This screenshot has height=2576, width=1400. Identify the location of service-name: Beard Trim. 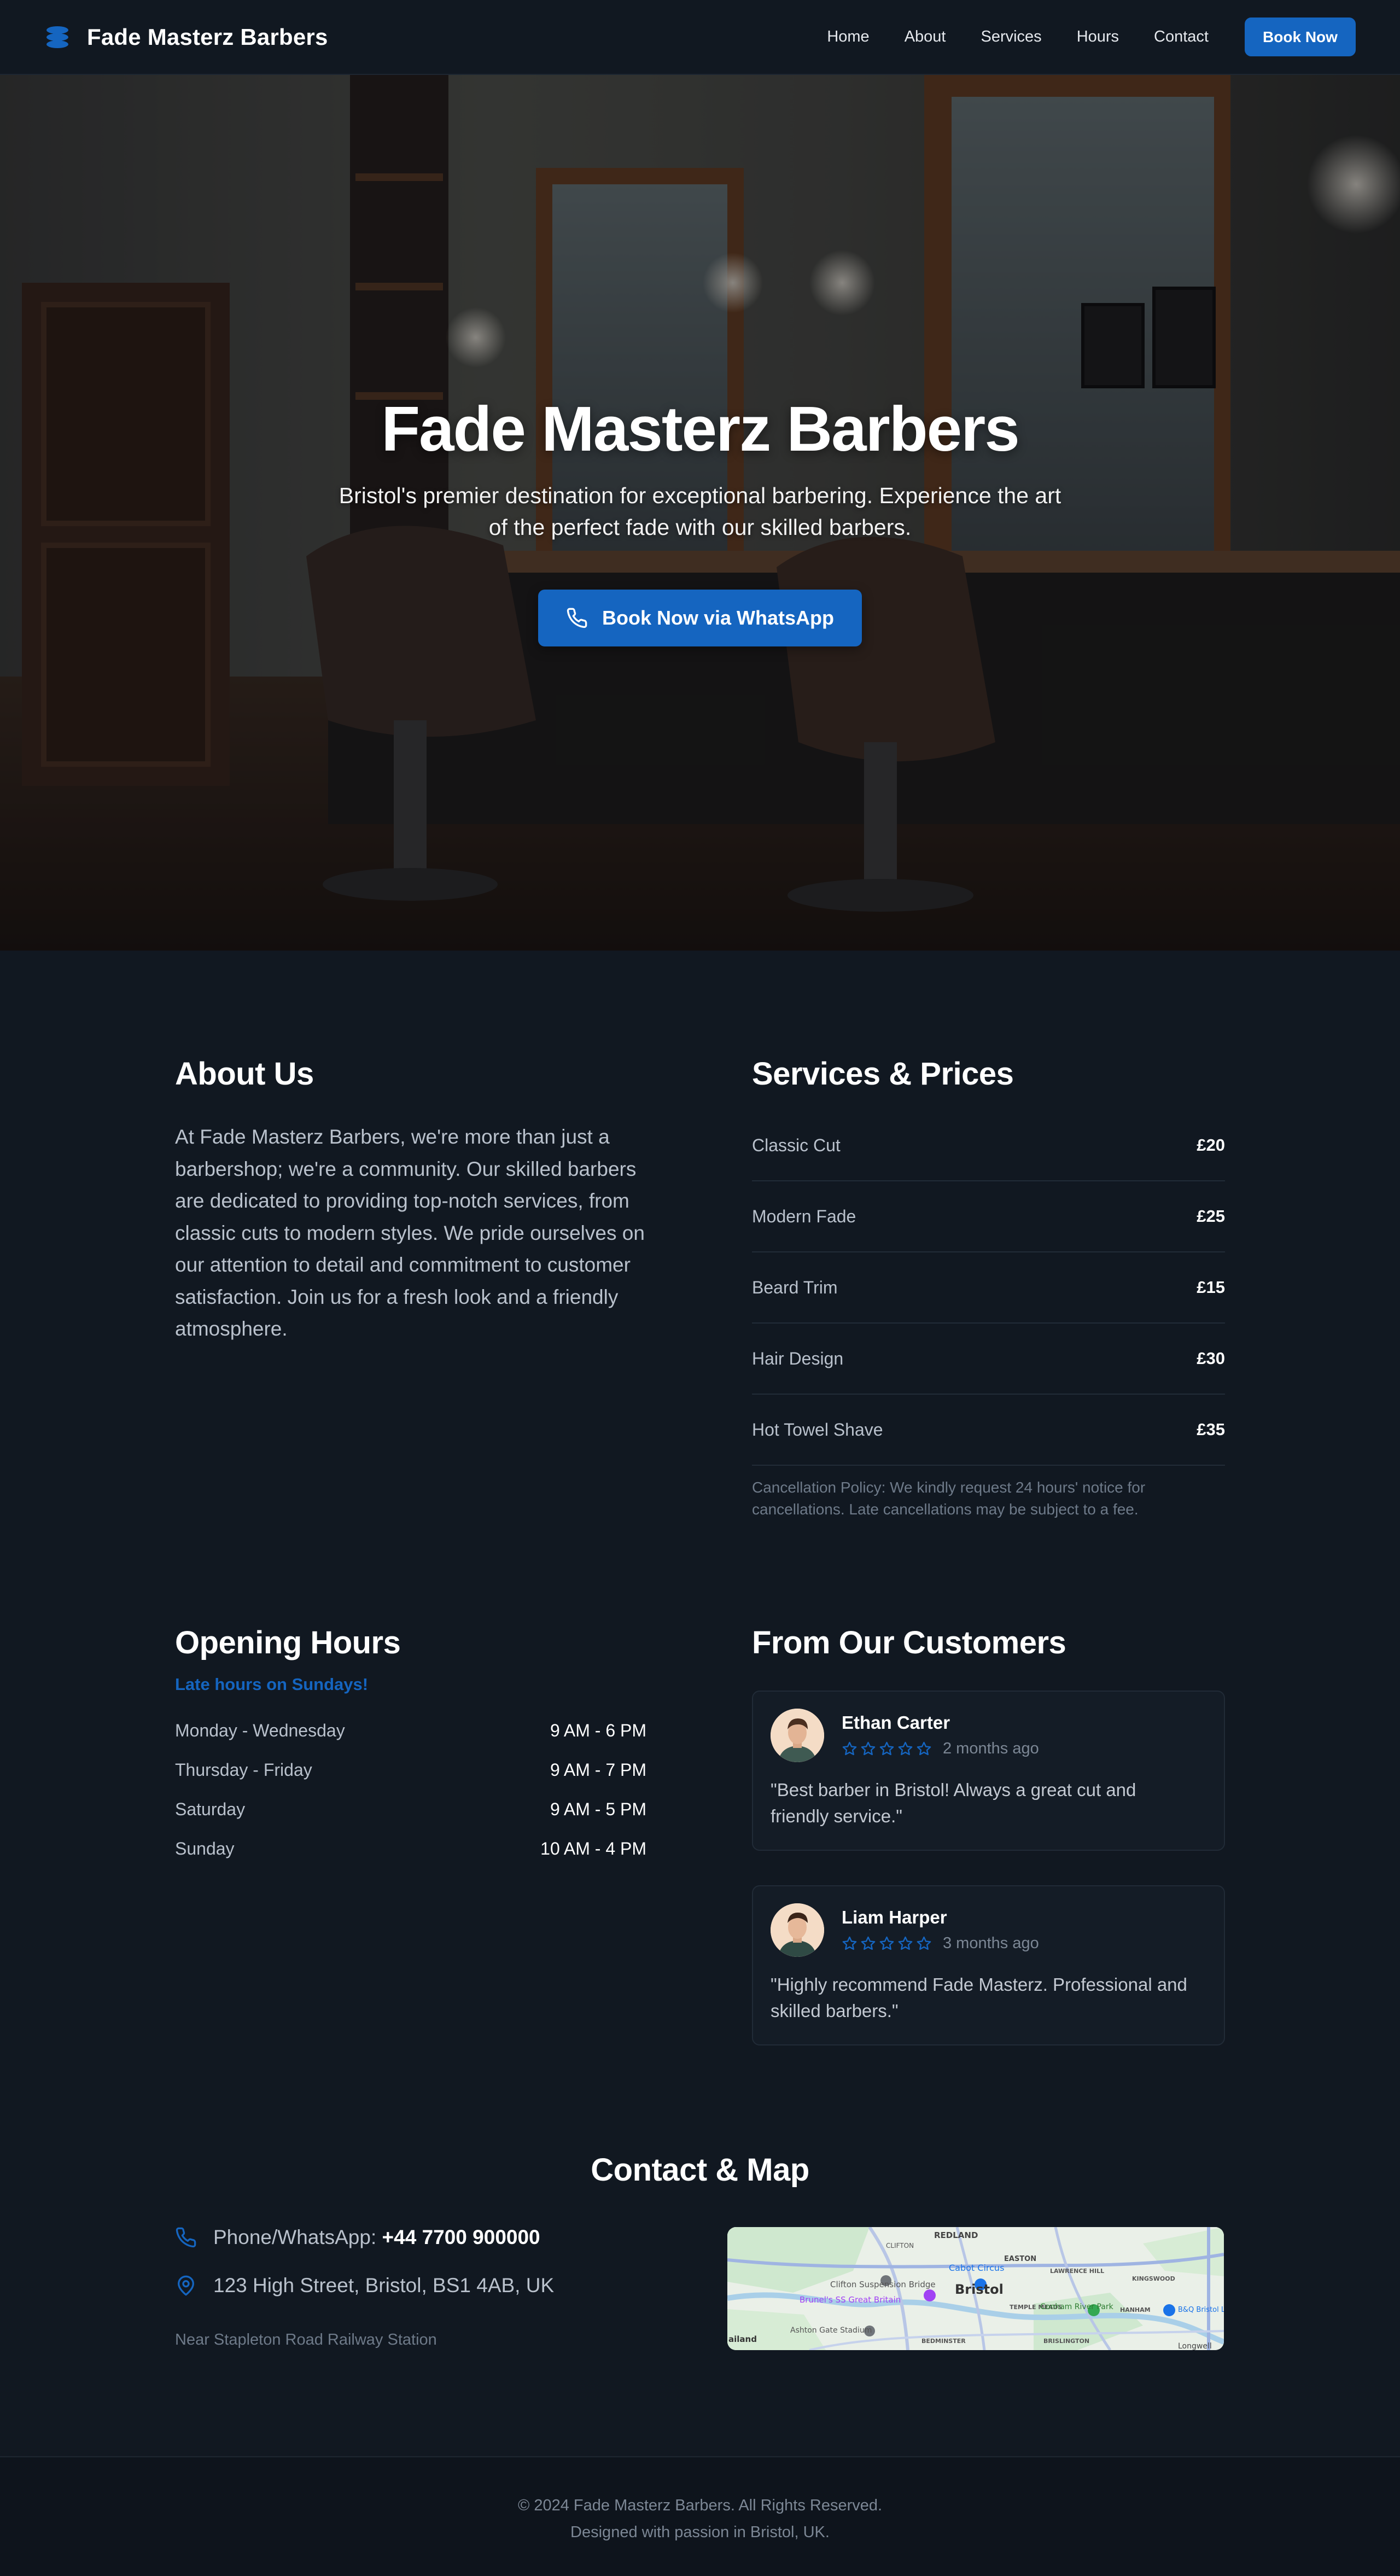
(795, 1287).